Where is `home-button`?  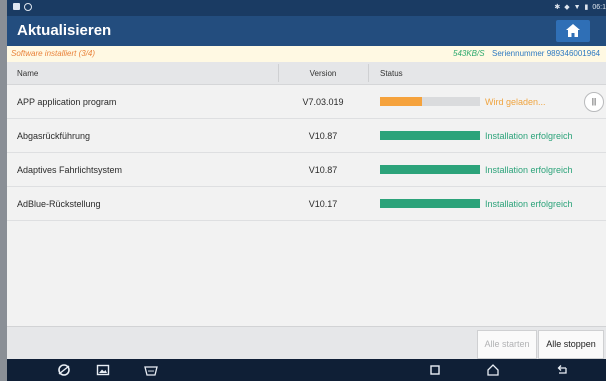 home-button is located at coordinates (573, 31).